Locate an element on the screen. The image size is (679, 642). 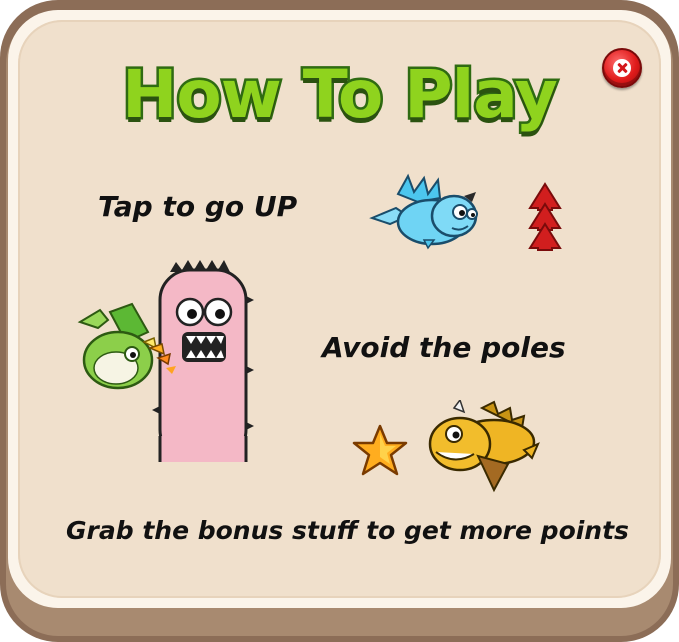
star-icon is located at coordinates (380, 450).